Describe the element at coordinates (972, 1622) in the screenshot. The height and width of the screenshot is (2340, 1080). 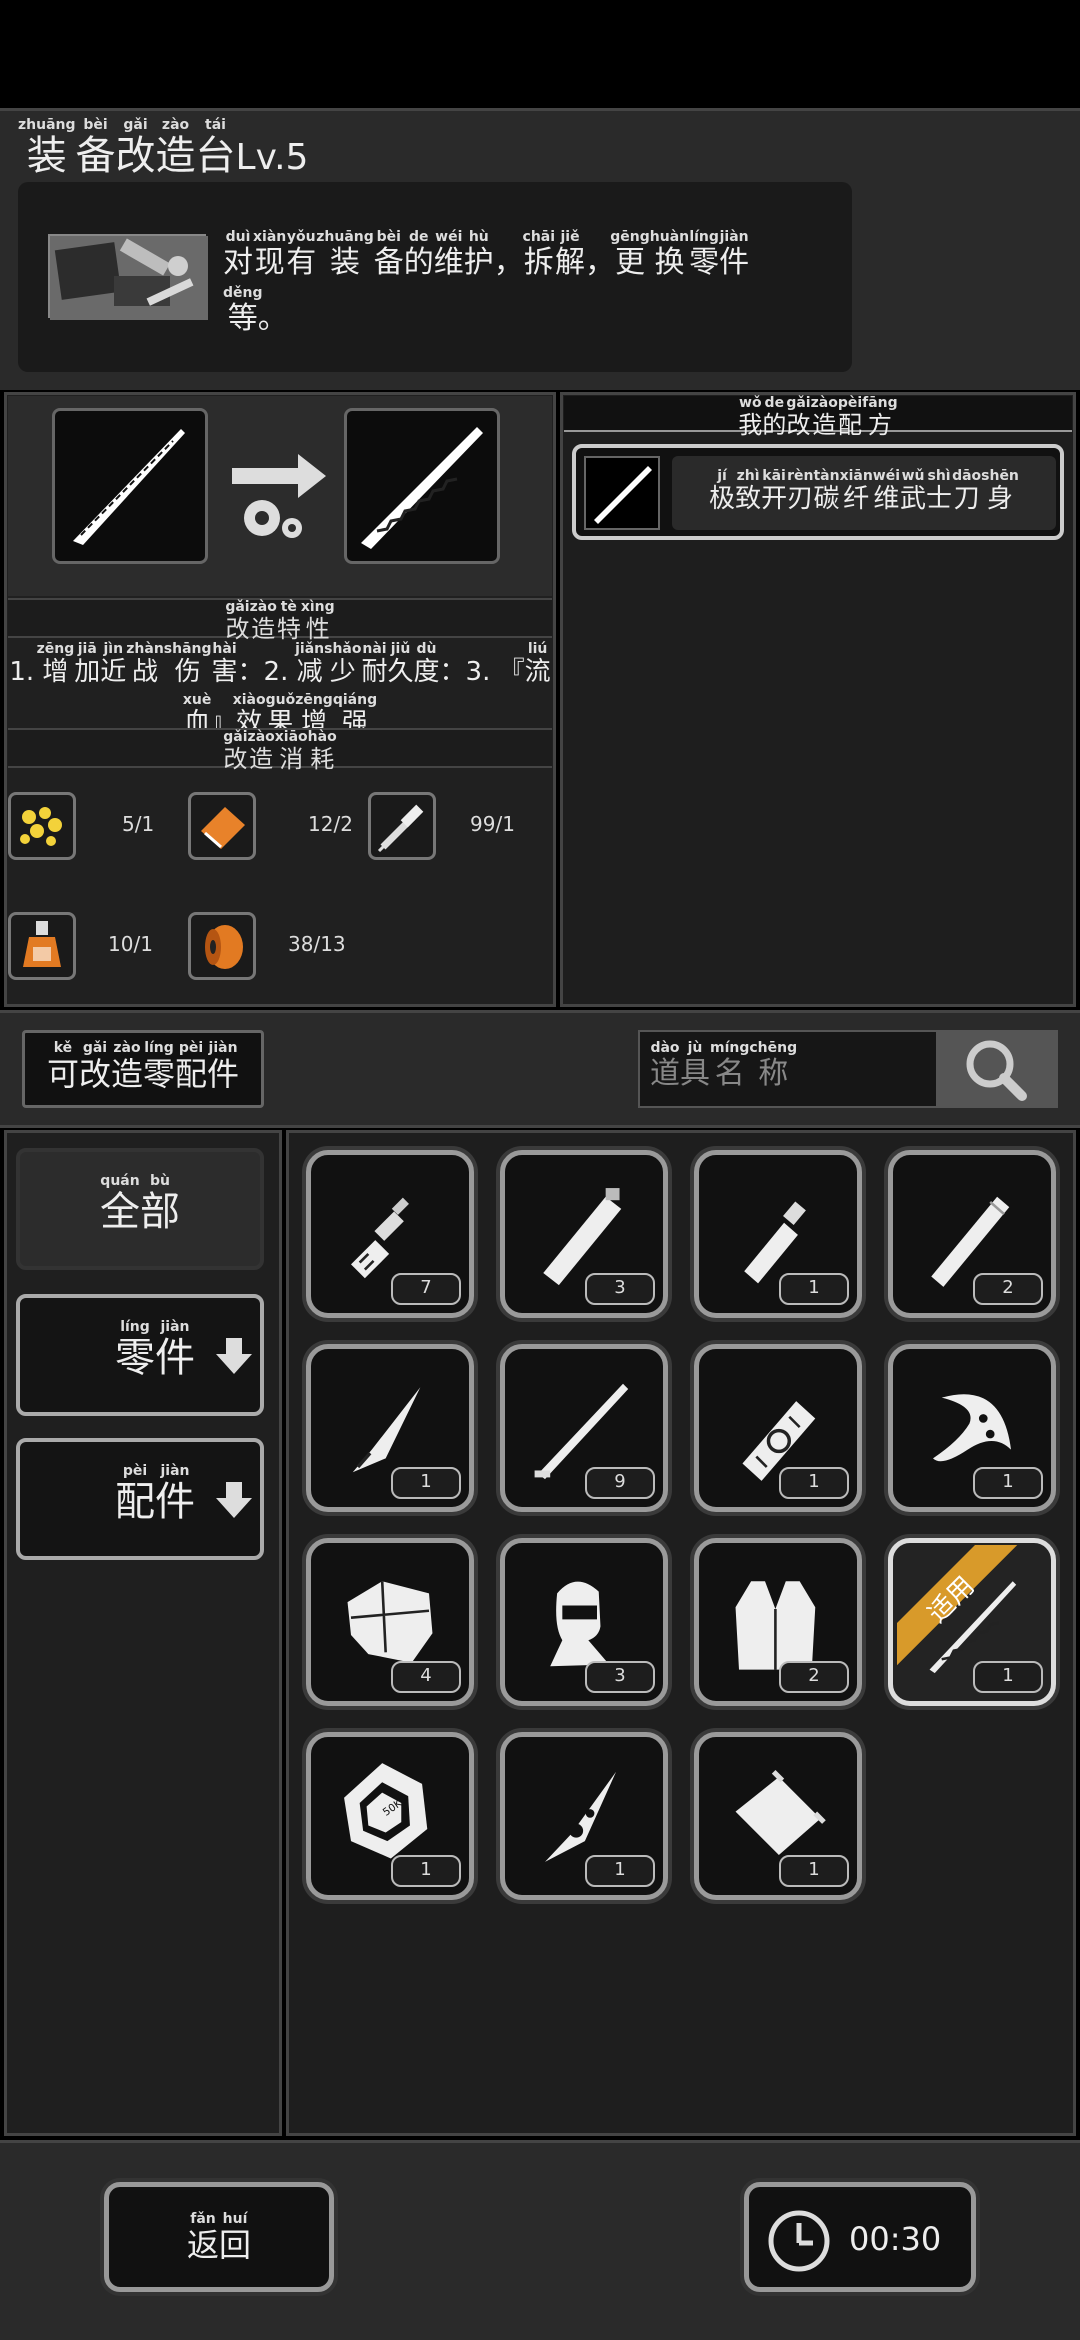
I see `inventory-item: 1 适用` at that location.